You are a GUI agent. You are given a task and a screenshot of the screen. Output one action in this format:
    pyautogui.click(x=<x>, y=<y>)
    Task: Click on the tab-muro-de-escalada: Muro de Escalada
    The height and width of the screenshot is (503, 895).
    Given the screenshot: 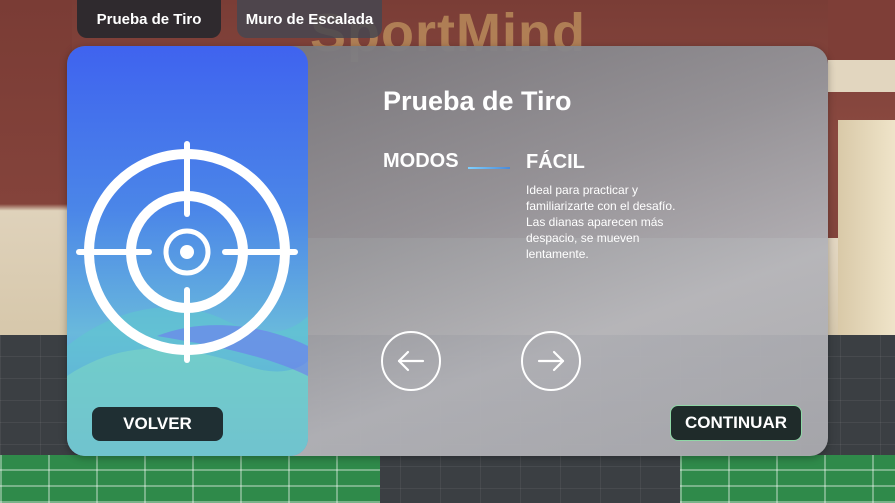 What is the action you would take?
    pyautogui.click(x=309, y=19)
    